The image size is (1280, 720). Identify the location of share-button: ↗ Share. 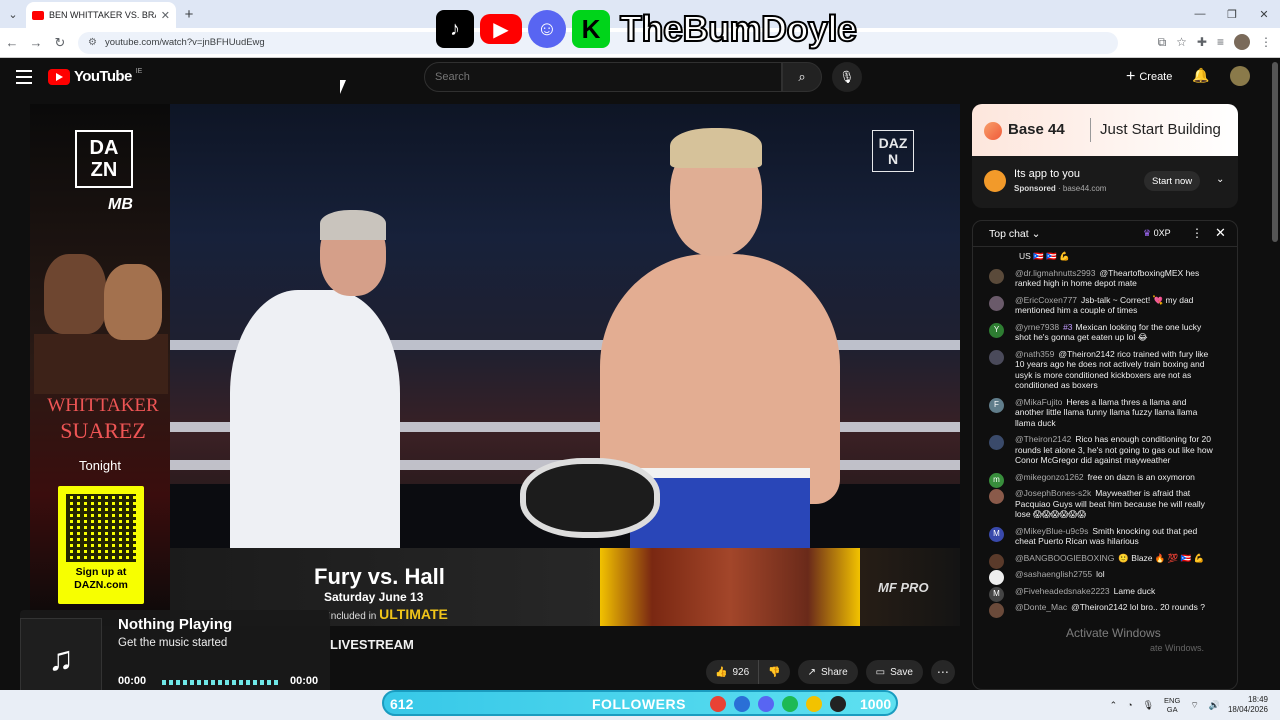
(827, 672).